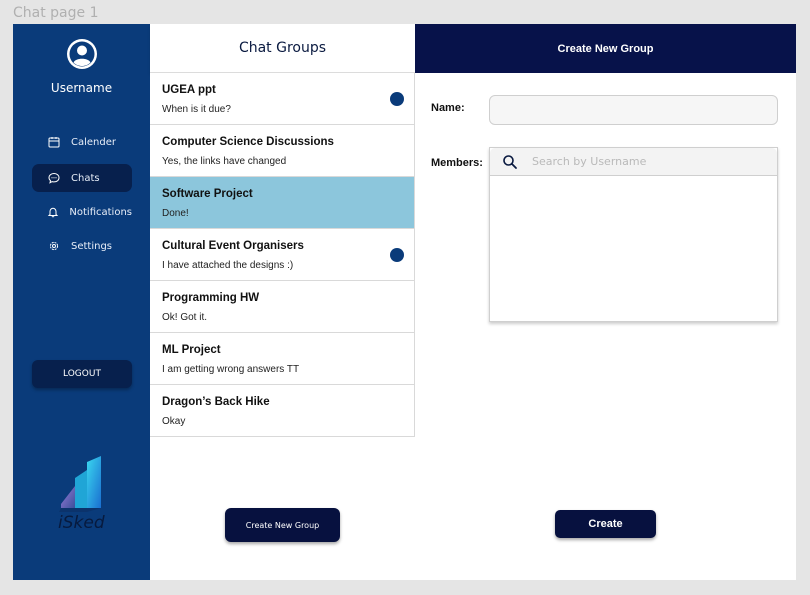 The height and width of the screenshot is (595, 810). Describe the element at coordinates (224, 161) in the screenshot. I see `chat-group-last-message: Yes, the links have changed` at that location.